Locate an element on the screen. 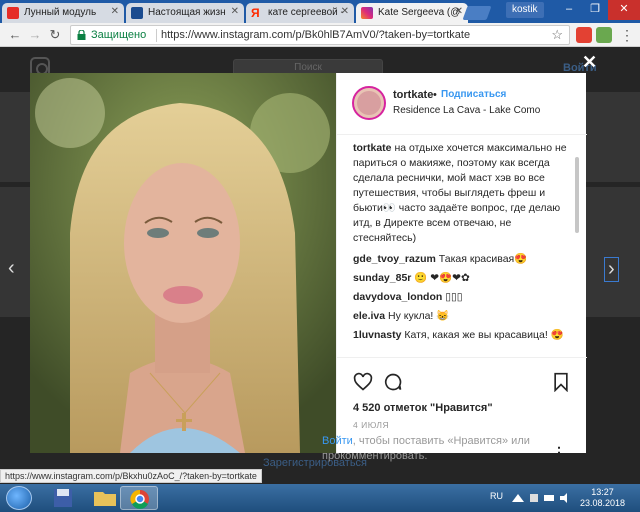 This screenshot has height=512, width=640. comment-item: 1luvnasty Катя, какая же вы красавица! 😍 is located at coordinates (463, 335).